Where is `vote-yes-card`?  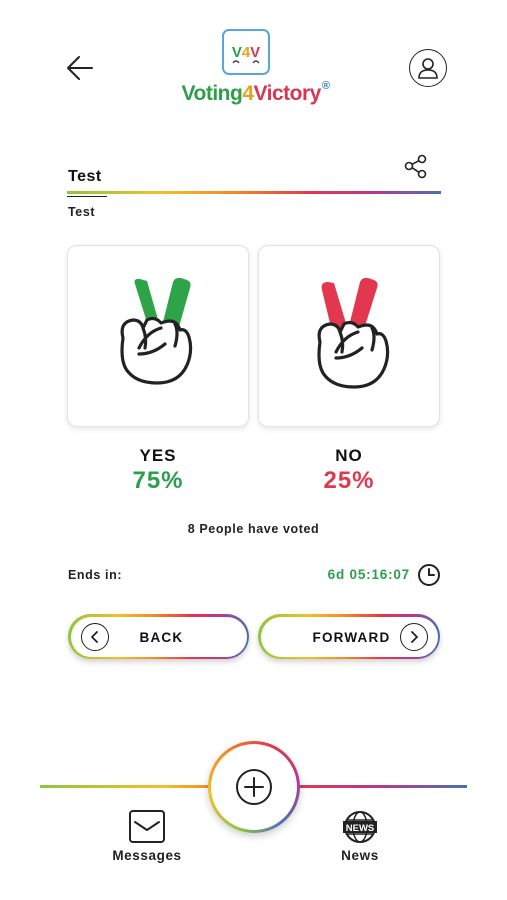 vote-yes-card is located at coordinates (158, 336).